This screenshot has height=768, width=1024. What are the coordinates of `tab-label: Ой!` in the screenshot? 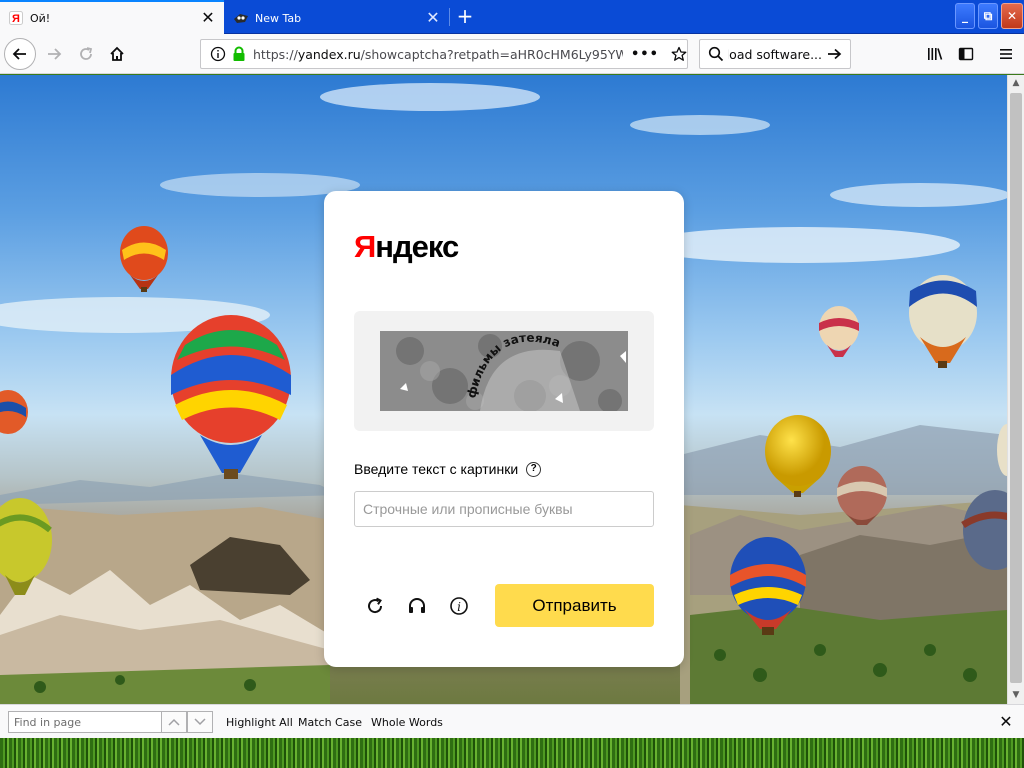 It's located at (40, 18).